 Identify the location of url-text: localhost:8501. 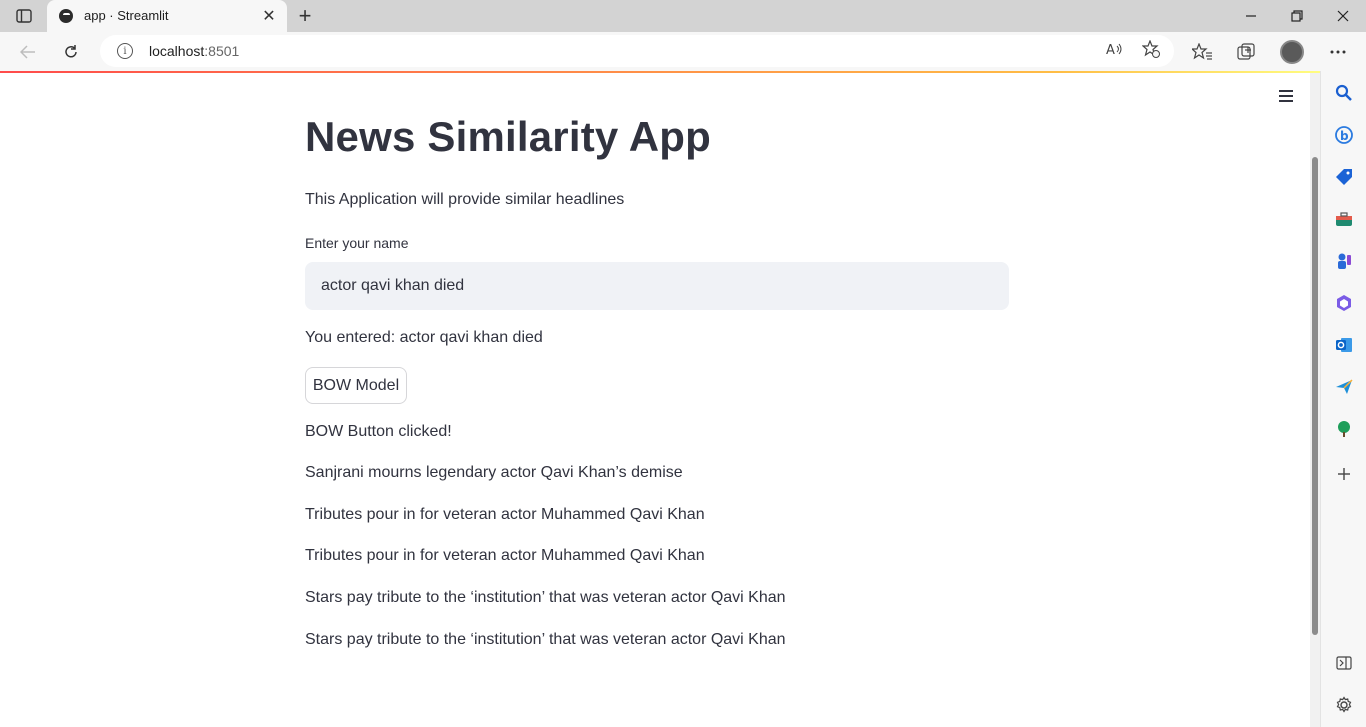
(194, 51).